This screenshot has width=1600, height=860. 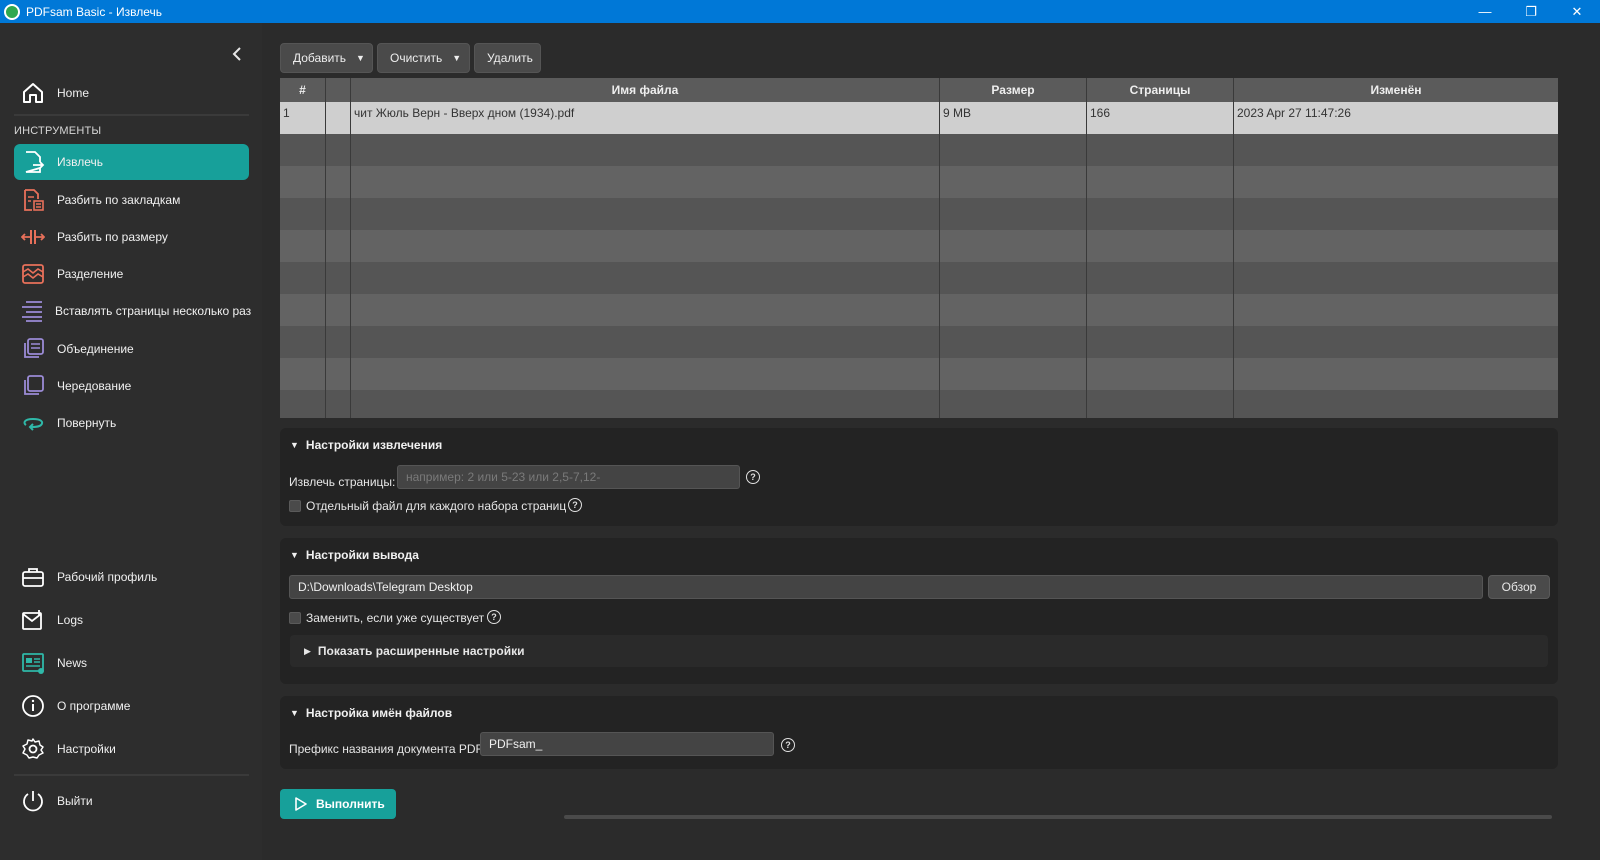 I want to click on run-button: Выполнить, so click(x=338, y=804).